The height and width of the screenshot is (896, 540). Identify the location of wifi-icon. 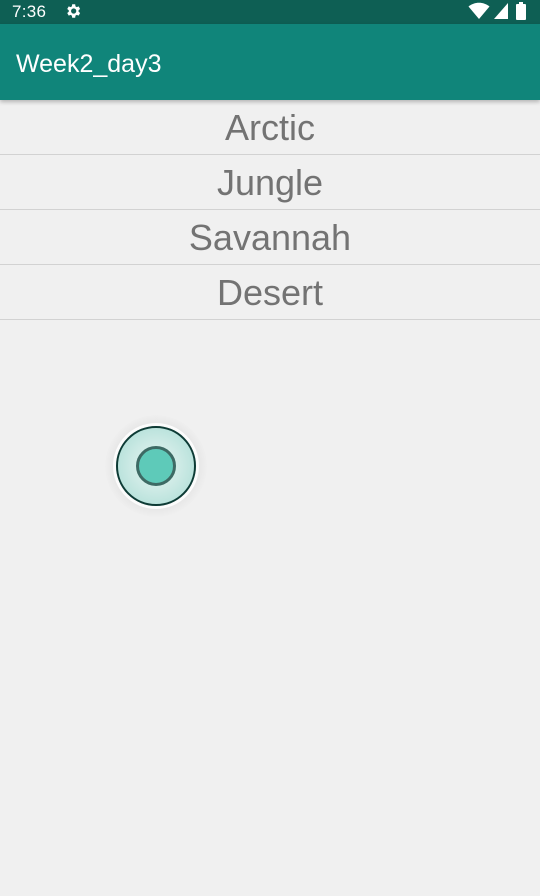
(479, 11).